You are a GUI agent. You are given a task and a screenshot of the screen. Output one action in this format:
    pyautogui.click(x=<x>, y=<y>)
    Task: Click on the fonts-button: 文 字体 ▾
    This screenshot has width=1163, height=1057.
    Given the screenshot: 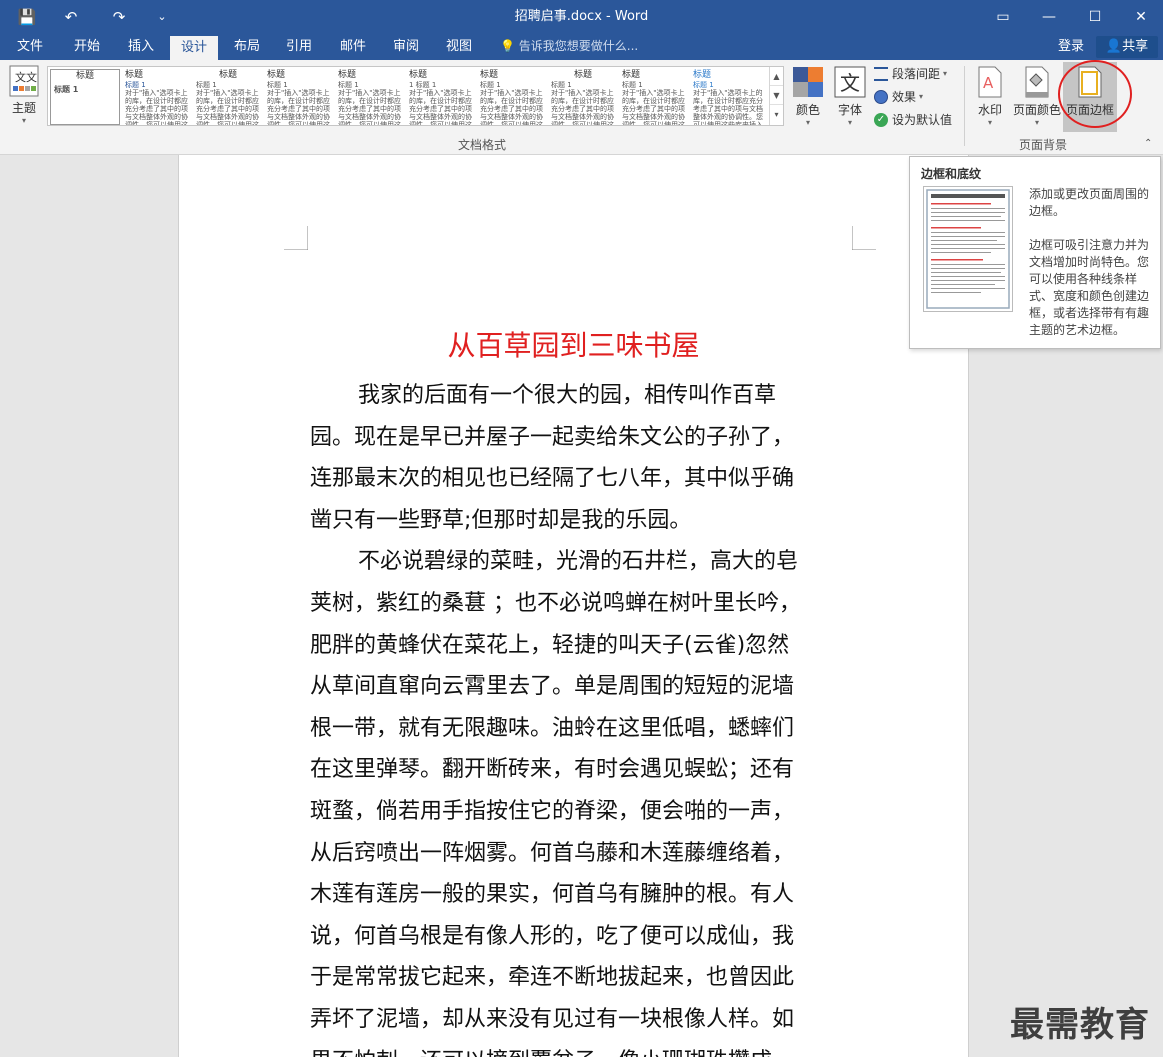 What is the action you would take?
    pyautogui.click(x=850, y=96)
    